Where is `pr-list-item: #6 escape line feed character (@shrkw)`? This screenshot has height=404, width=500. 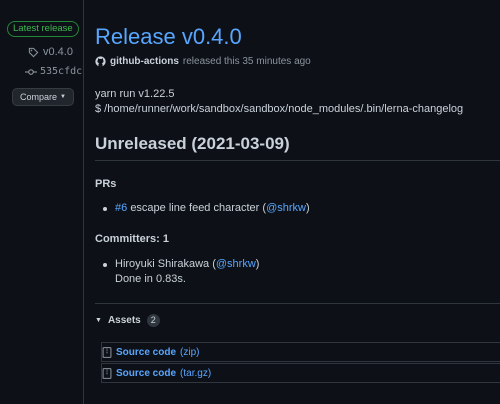
pr-list-item: #6 escape line feed character (@shrkw) is located at coordinates (206, 208).